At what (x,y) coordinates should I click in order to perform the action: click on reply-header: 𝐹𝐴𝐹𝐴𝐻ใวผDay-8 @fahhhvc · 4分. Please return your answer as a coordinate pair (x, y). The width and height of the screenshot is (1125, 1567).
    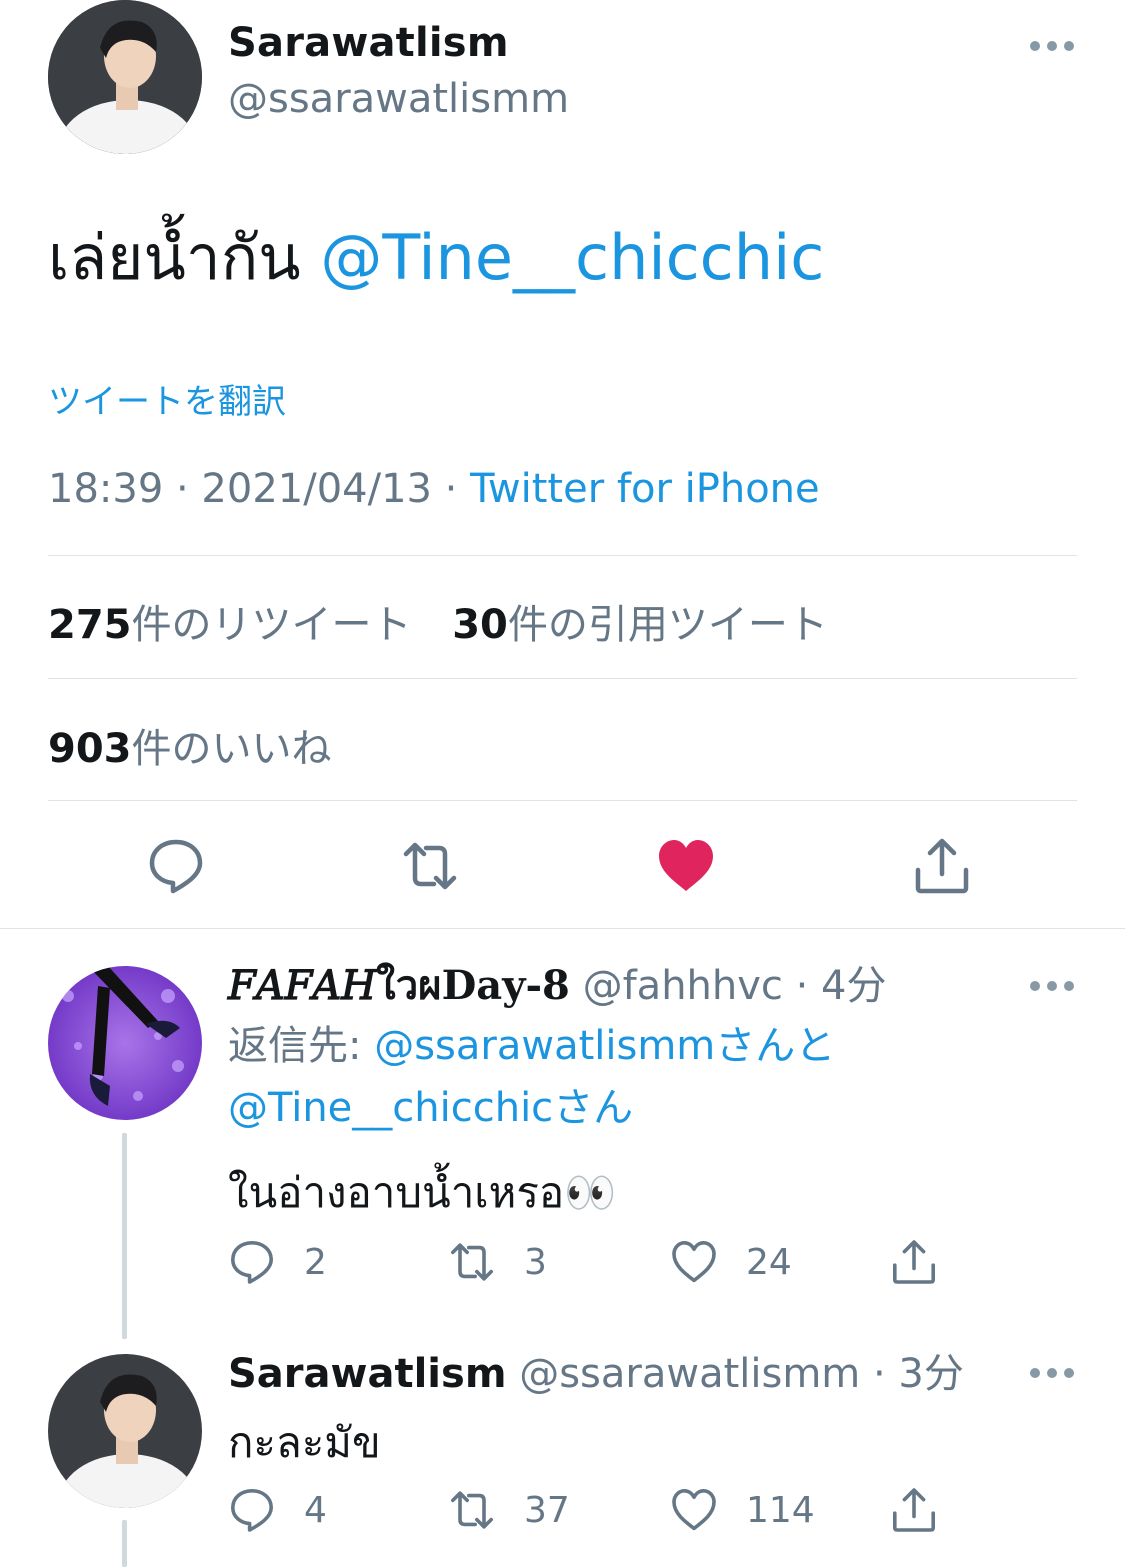
    Looking at the image, I should click on (557, 986).